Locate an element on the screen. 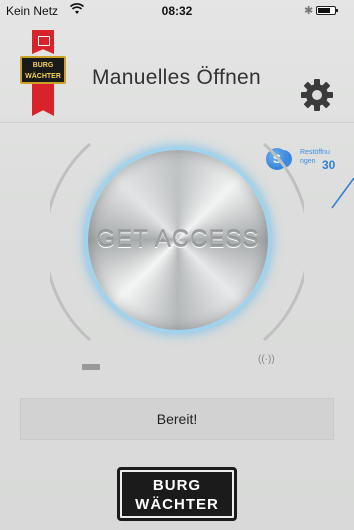  get-access-label: GET ACCESS is located at coordinates (178, 239).